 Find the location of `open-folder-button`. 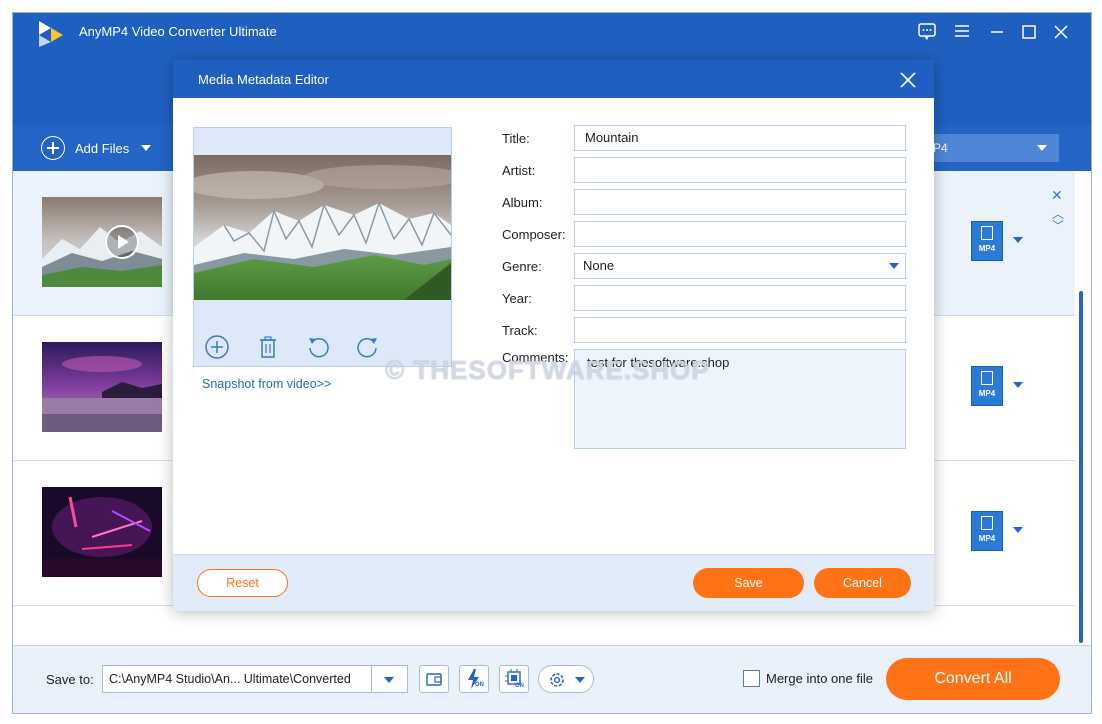

open-folder-button is located at coordinates (434, 679).